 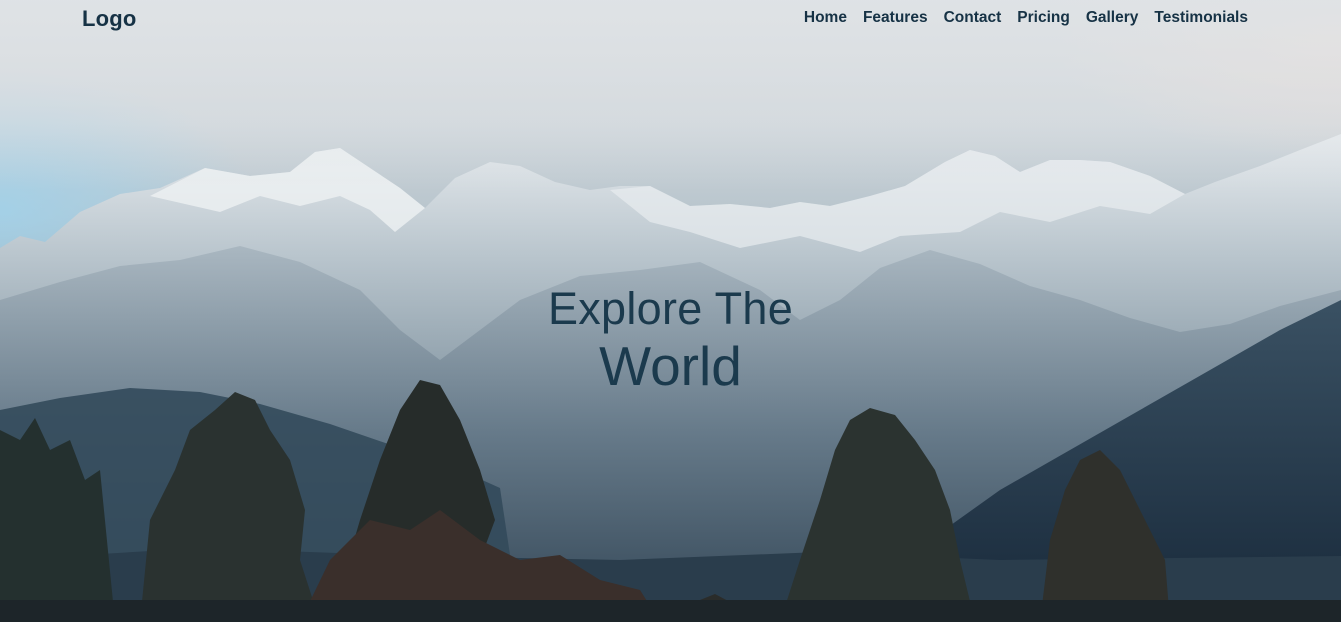 I want to click on nav-item-features: Features, so click(x=895, y=18).